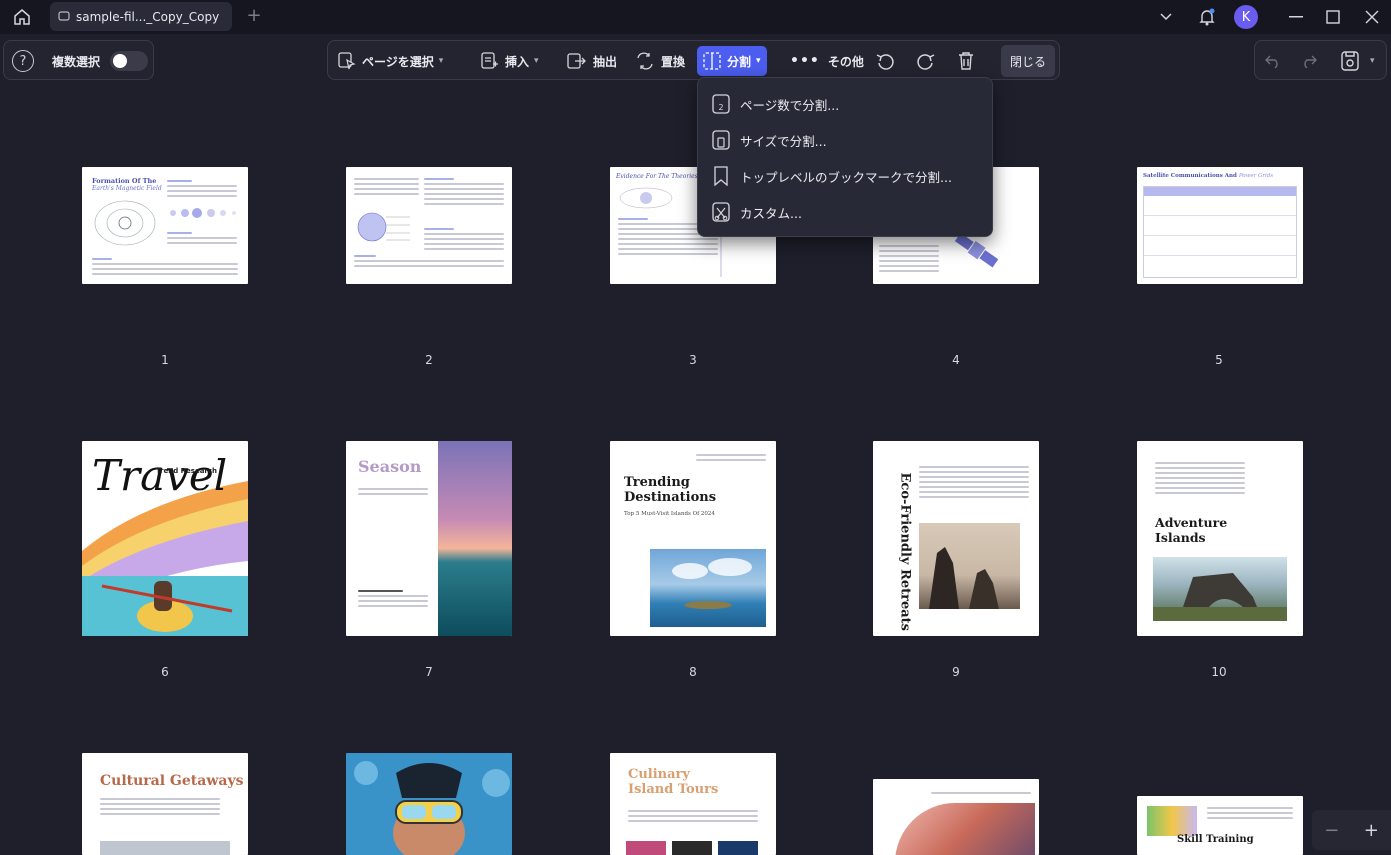 The height and width of the screenshot is (855, 1391). What do you see at coordinates (383, 227) in the screenshot?
I see `earth-diagram` at bounding box center [383, 227].